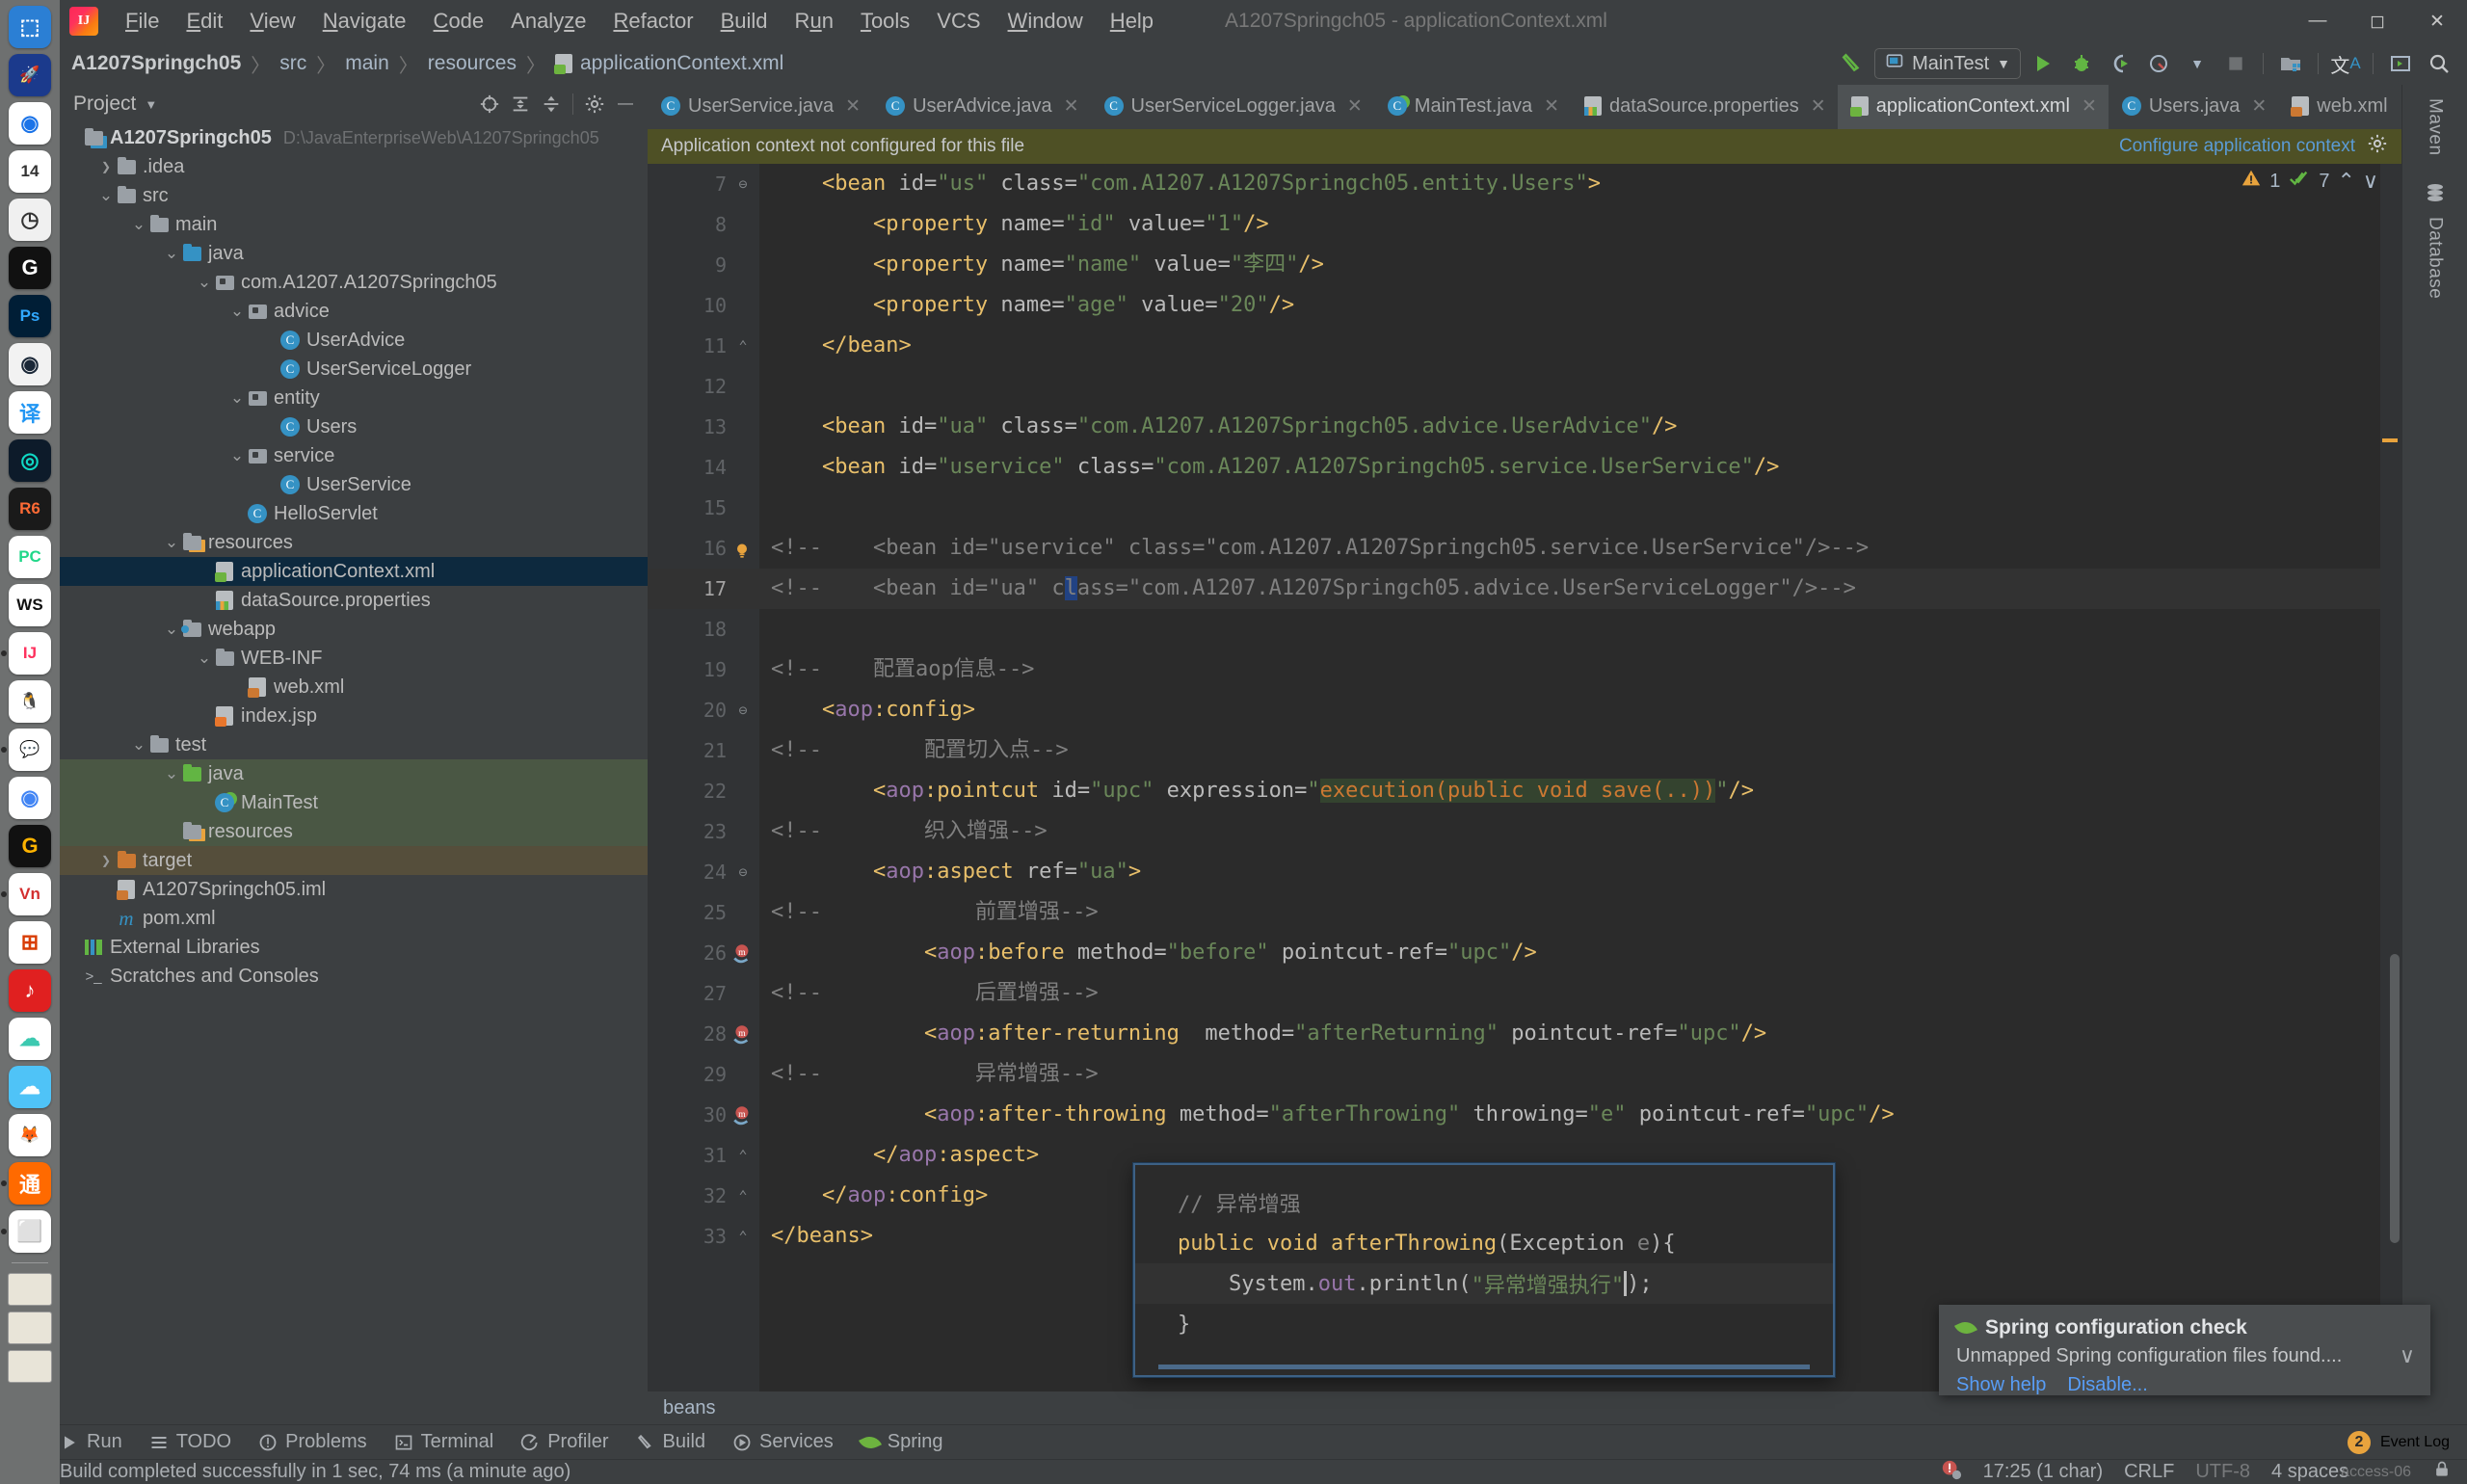 The image size is (2467, 1484). What do you see at coordinates (2345, 181) in the screenshot?
I see `previous-highlight-icon: ⌃` at bounding box center [2345, 181].